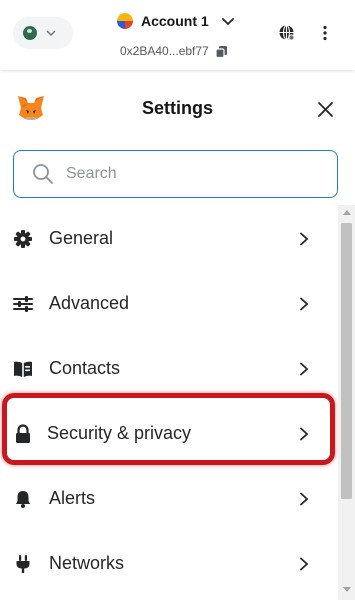 This screenshot has width=355, height=600. What do you see at coordinates (23, 303) in the screenshot?
I see `sliders-icon` at bounding box center [23, 303].